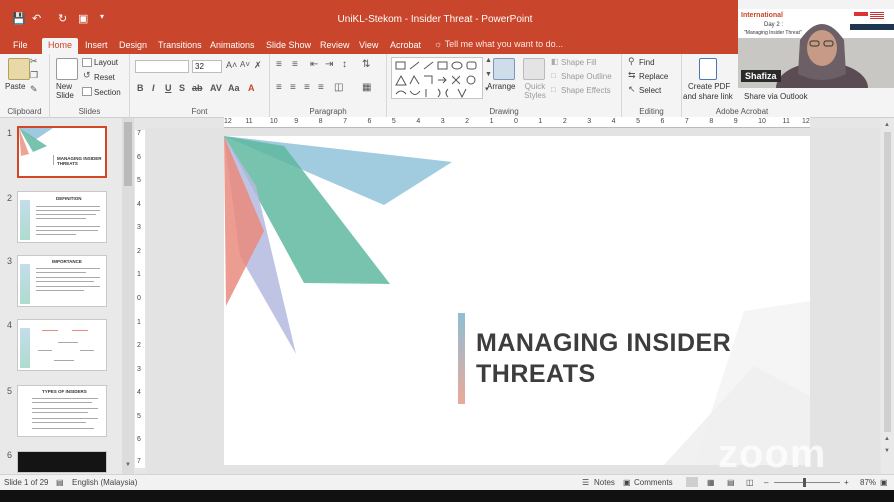  What do you see at coordinates (887, 282) in the screenshot?
I see `slide-scroll-thumb` at bounding box center [887, 282].